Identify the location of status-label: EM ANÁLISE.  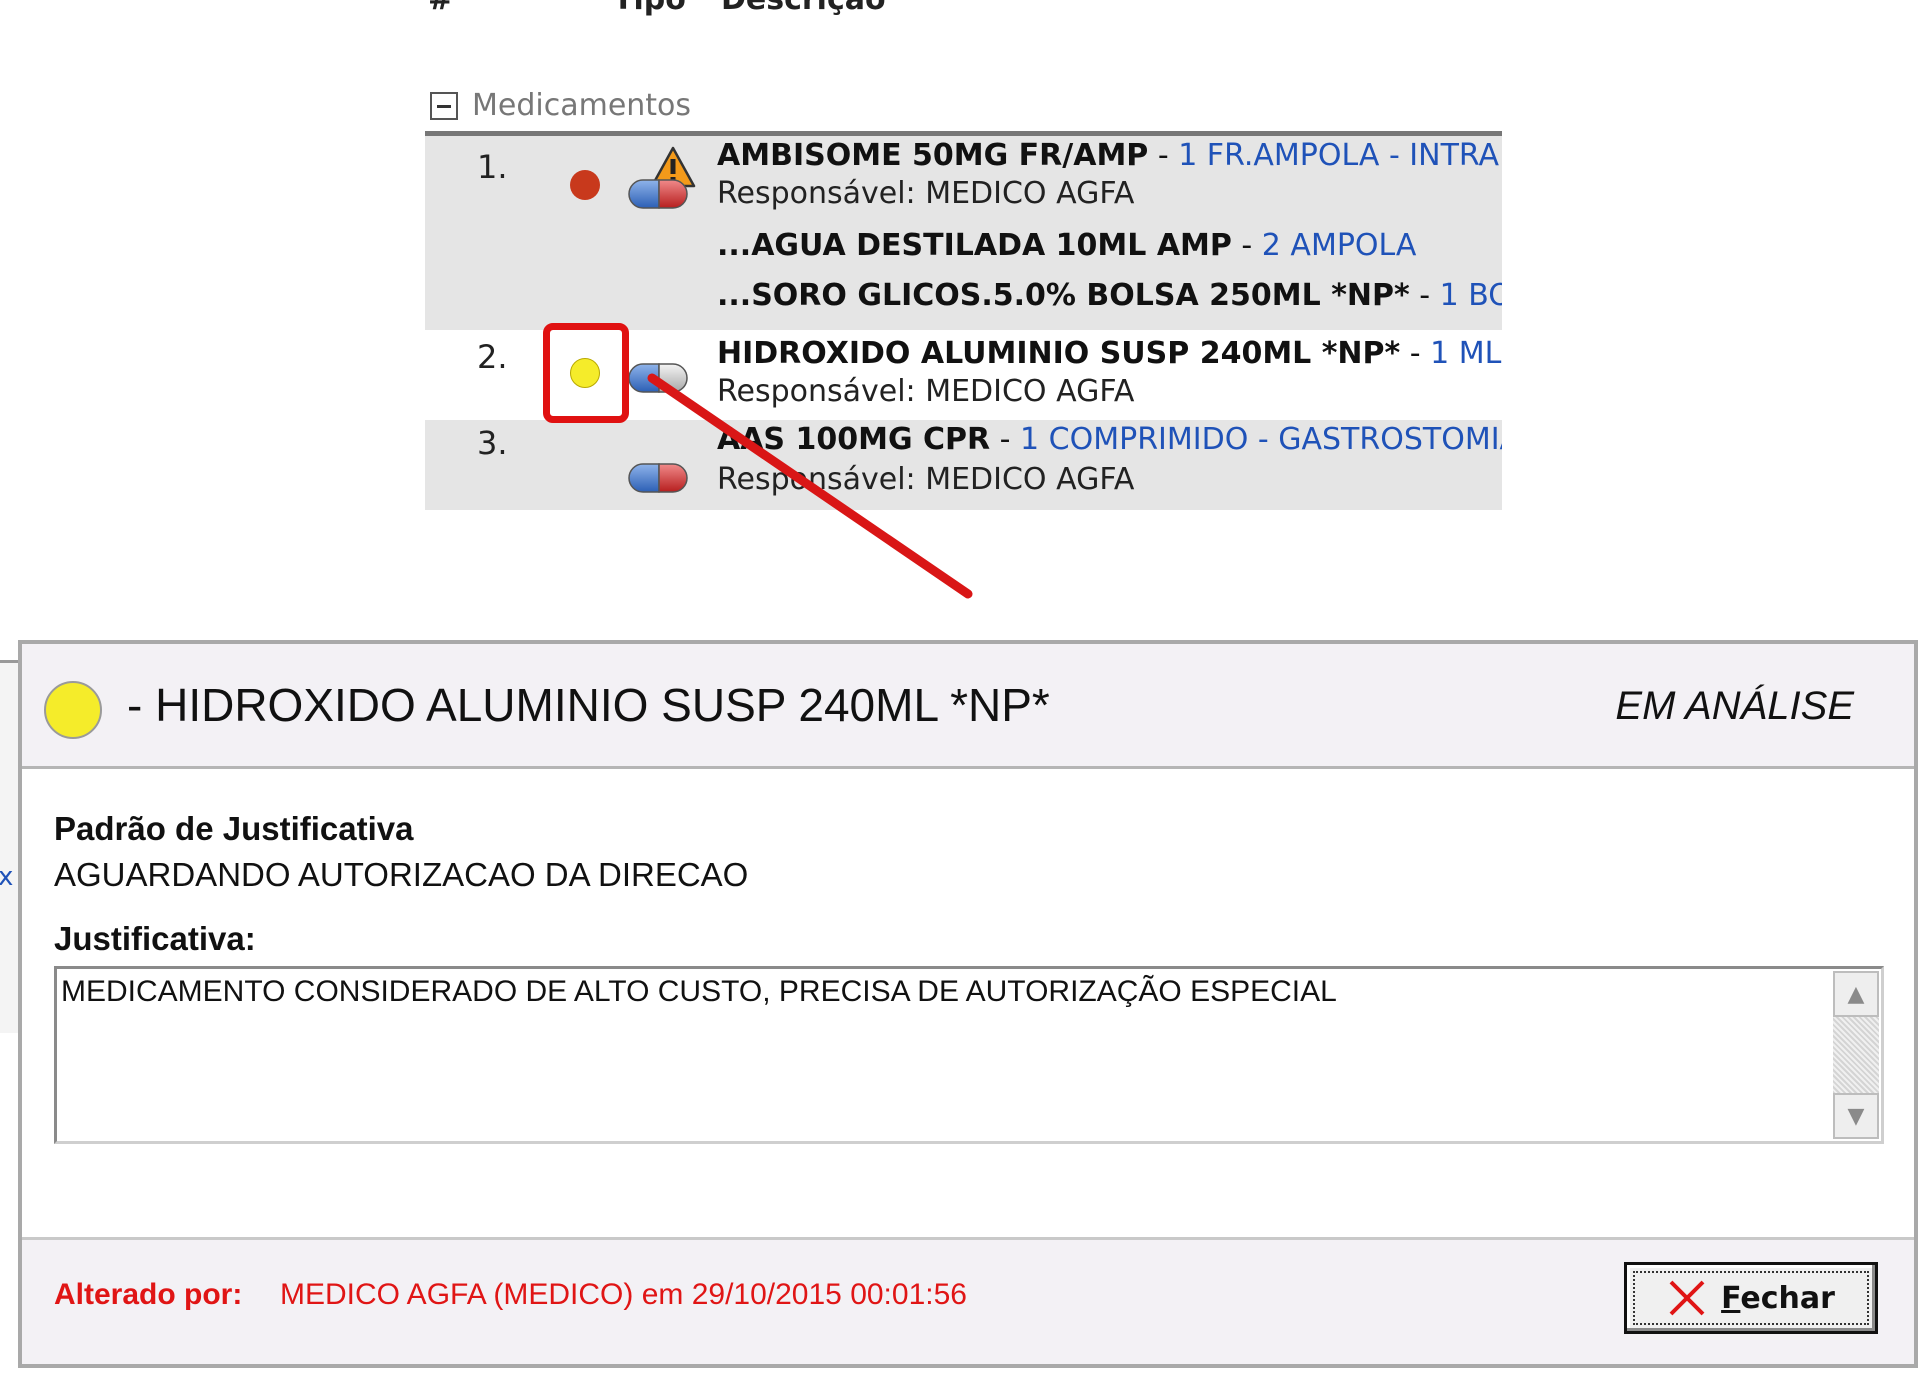
(1734, 706).